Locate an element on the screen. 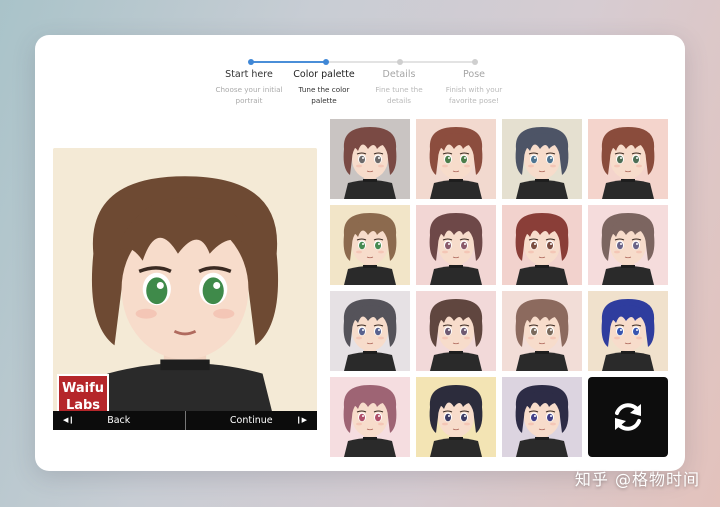  zhihu-watermark: 知乎 @格物时间 is located at coordinates (637, 479).